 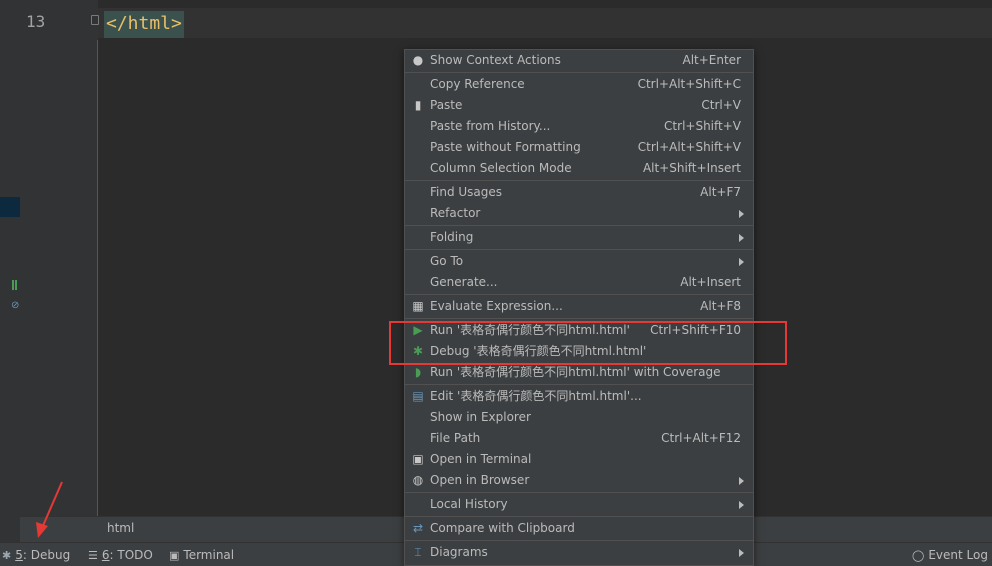 I want to click on tool-window-terminal: ▣ Terminal, so click(x=201, y=555).